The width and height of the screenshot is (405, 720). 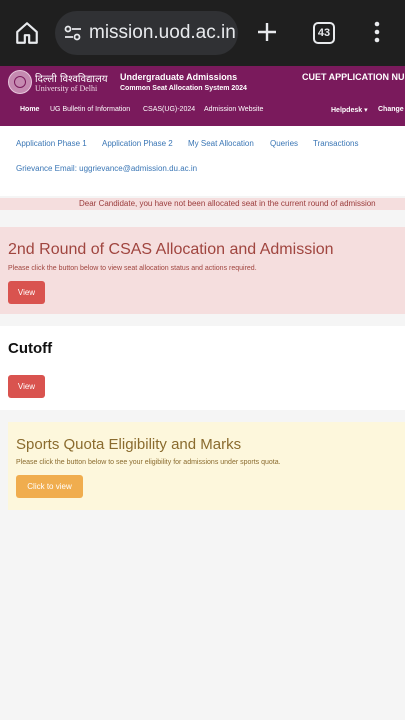 I want to click on address-bar: mission.uod.ac.in, so click(x=146, y=33).